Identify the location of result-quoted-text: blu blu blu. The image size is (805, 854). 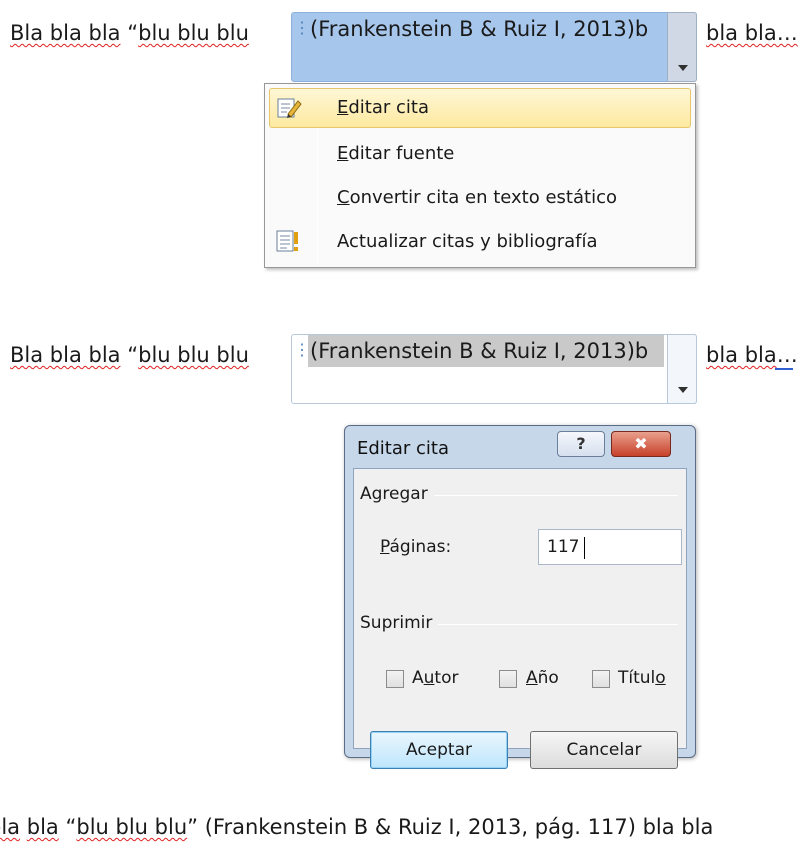
(132, 827).